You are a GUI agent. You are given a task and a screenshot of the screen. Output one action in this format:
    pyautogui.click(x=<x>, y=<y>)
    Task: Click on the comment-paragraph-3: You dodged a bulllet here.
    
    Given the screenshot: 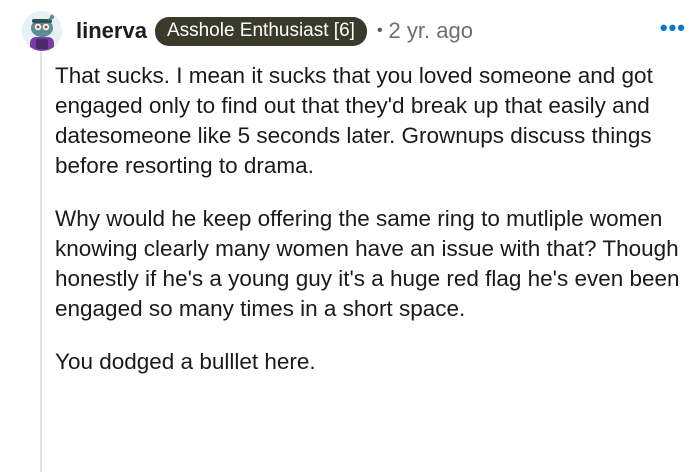 What is the action you would take?
    pyautogui.click(x=185, y=361)
    